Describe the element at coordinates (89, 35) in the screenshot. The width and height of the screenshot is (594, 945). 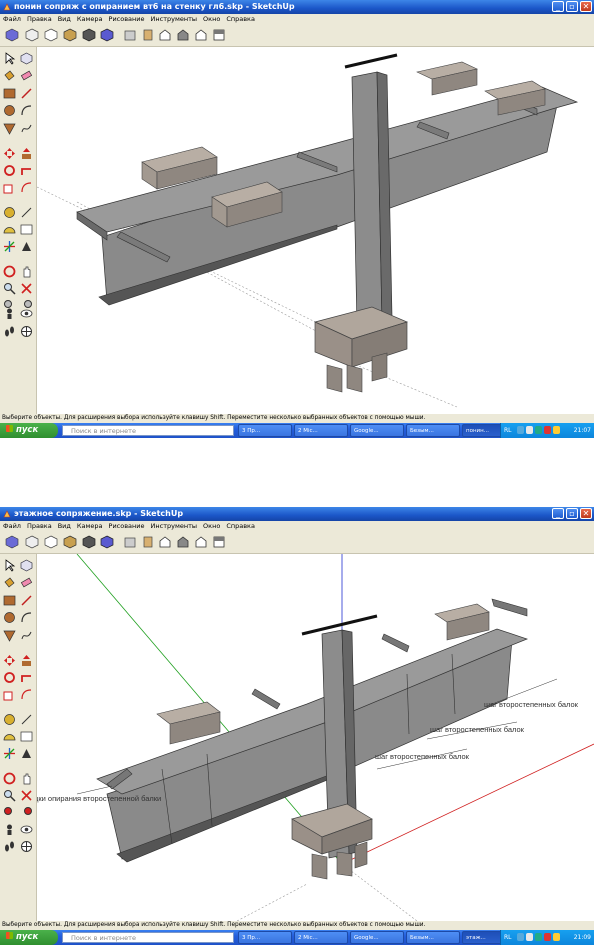
I see `back-view-icon` at that location.